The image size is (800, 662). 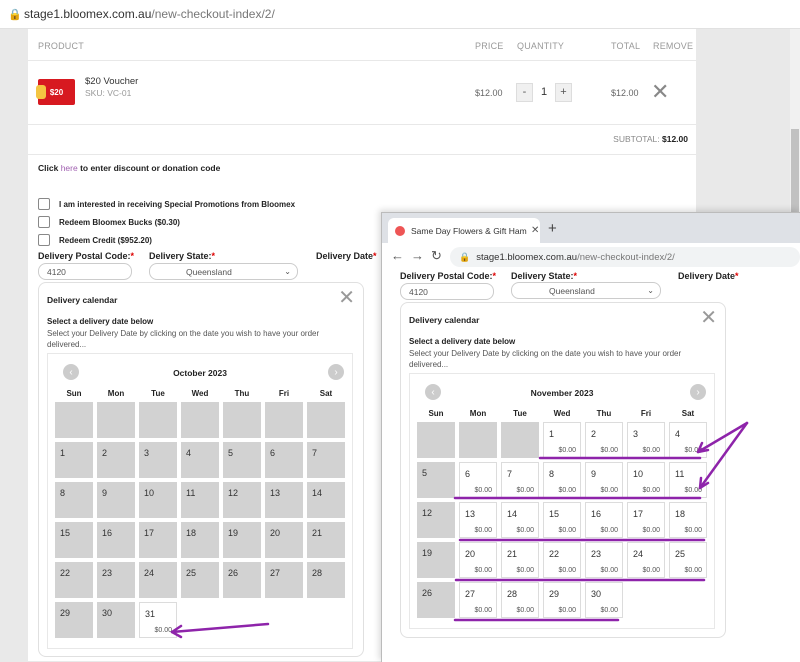 I want to click on weekday-header-sat: Sat, so click(x=688, y=413).